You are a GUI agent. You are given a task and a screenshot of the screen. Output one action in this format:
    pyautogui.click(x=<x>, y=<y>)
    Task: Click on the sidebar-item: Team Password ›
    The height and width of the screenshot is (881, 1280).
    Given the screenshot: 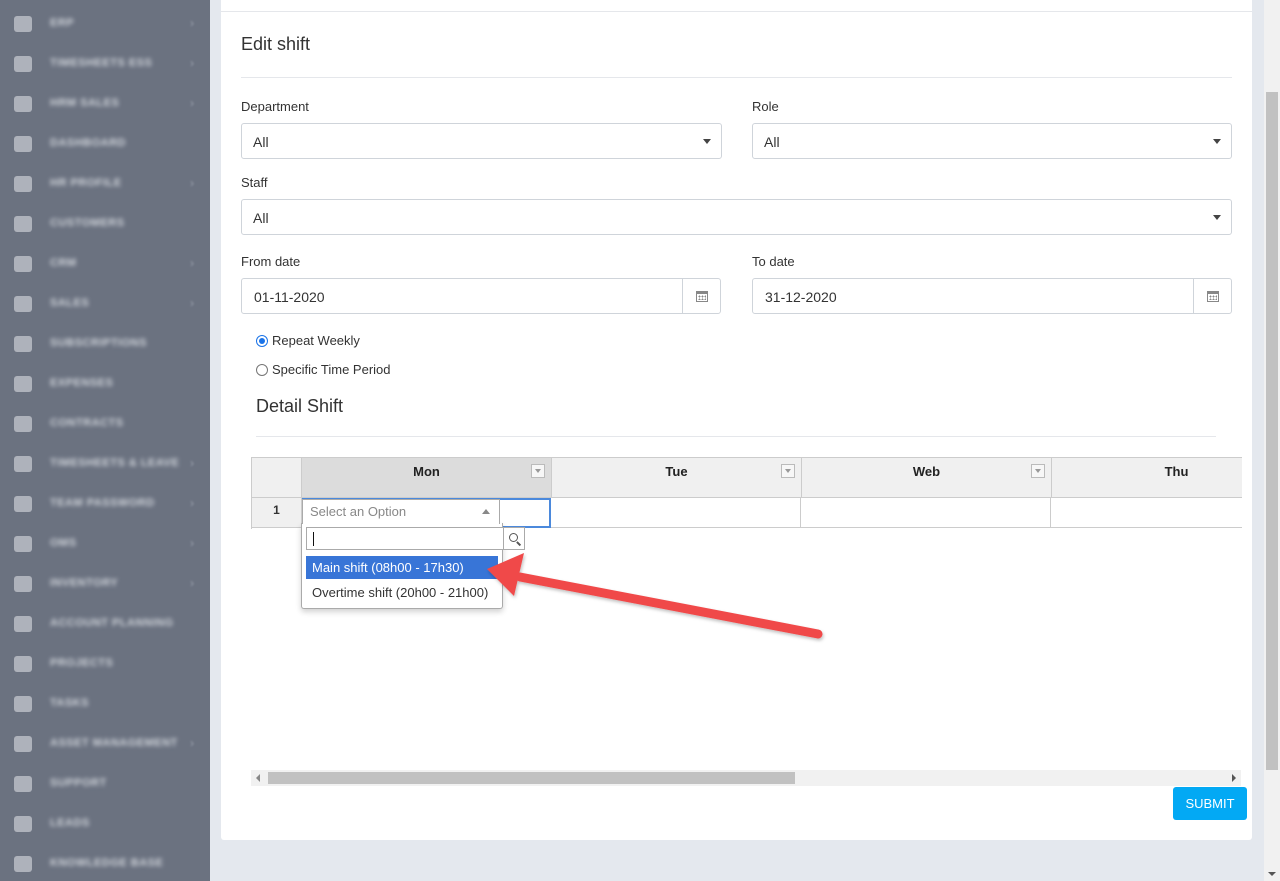 What is the action you would take?
    pyautogui.click(x=105, y=504)
    